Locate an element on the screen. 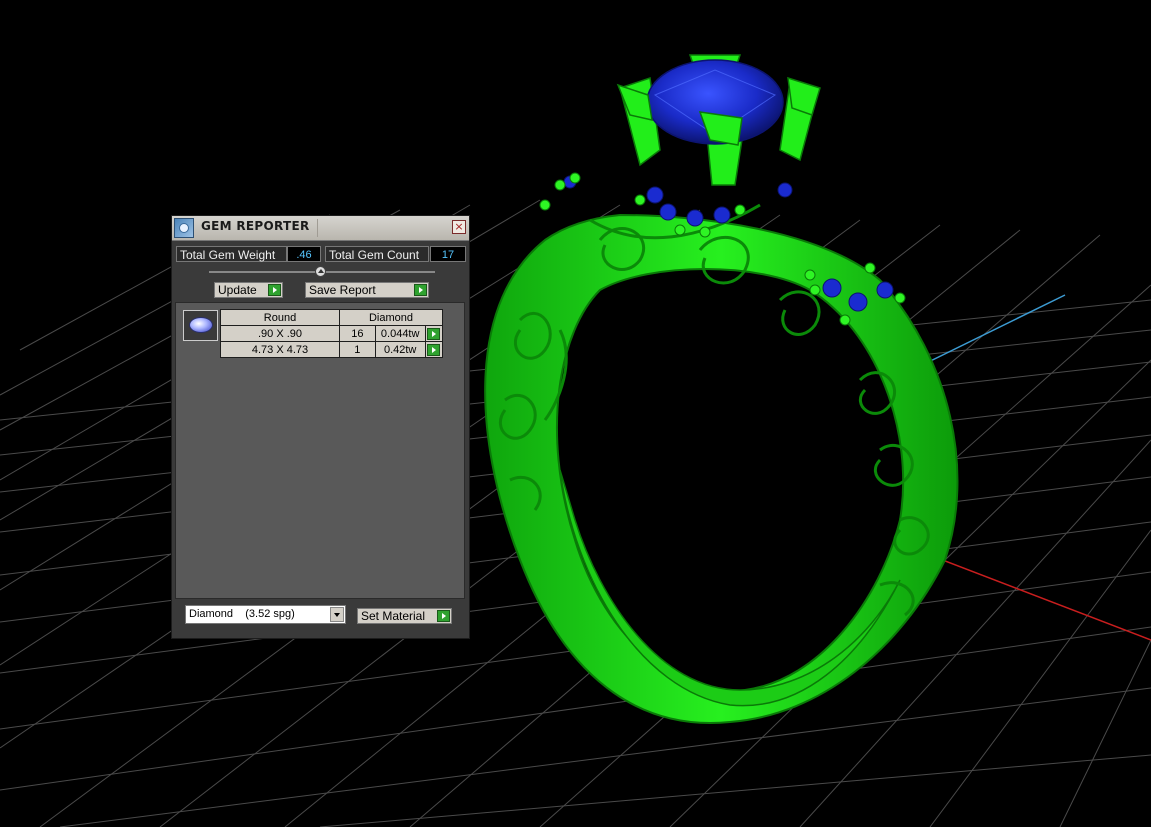 The height and width of the screenshot is (827, 1151). update-button-label: Update is located at coordinates (237, 290).